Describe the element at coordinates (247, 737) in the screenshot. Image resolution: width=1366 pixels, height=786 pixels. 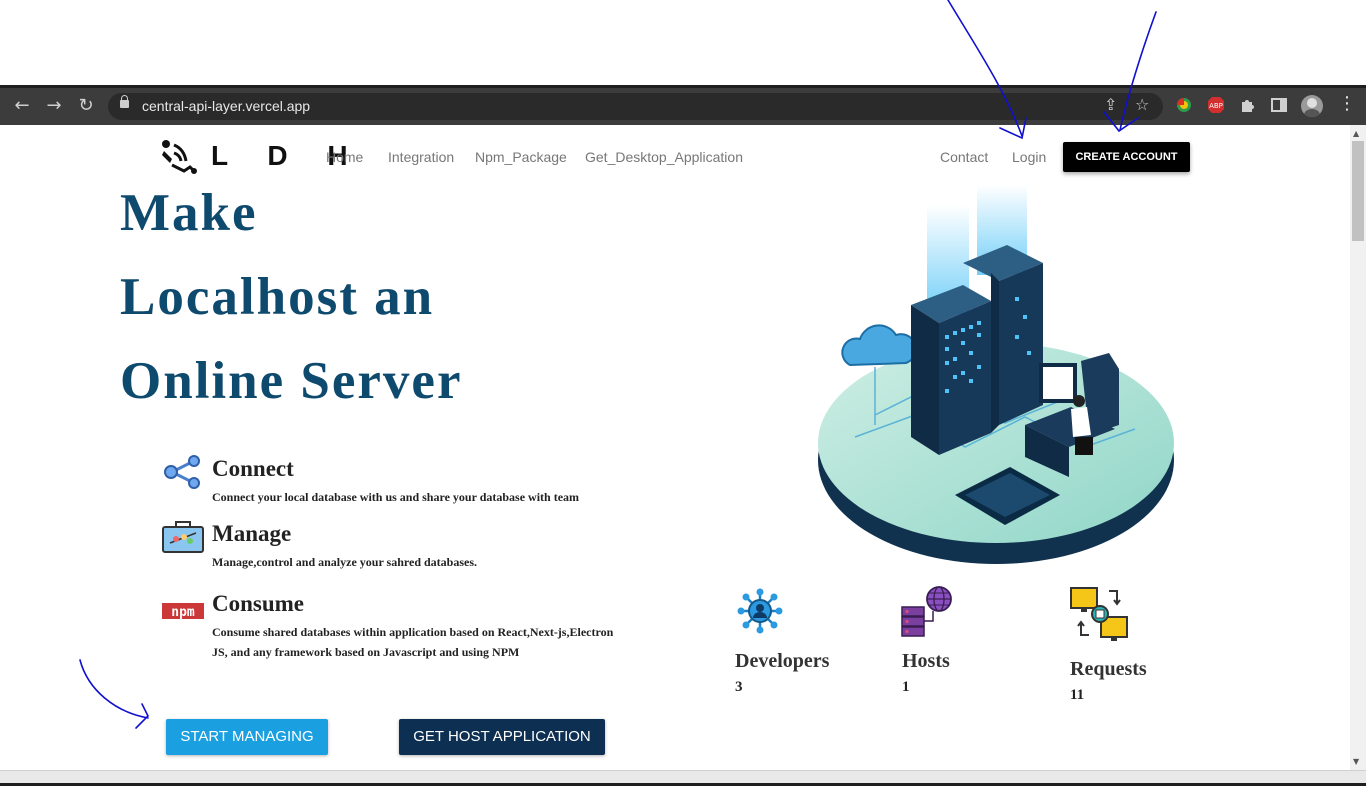
I see `start-managing-button: START MANAGING` at that location.